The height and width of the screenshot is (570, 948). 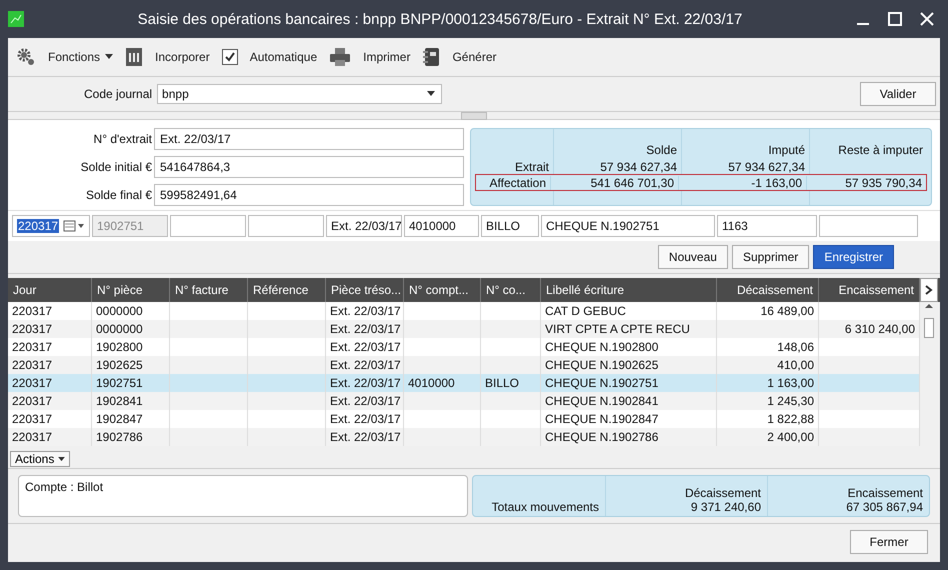 What do you see at coordinates (614, 183) in the screenshot?
I see `amount: 541 646 701,30` at bounding box center [614, 183].